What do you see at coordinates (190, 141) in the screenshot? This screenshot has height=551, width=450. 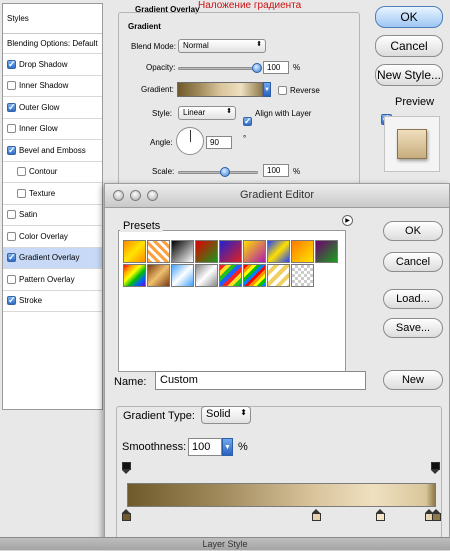 I see `angle-dial` at bounding box center [190, 141].